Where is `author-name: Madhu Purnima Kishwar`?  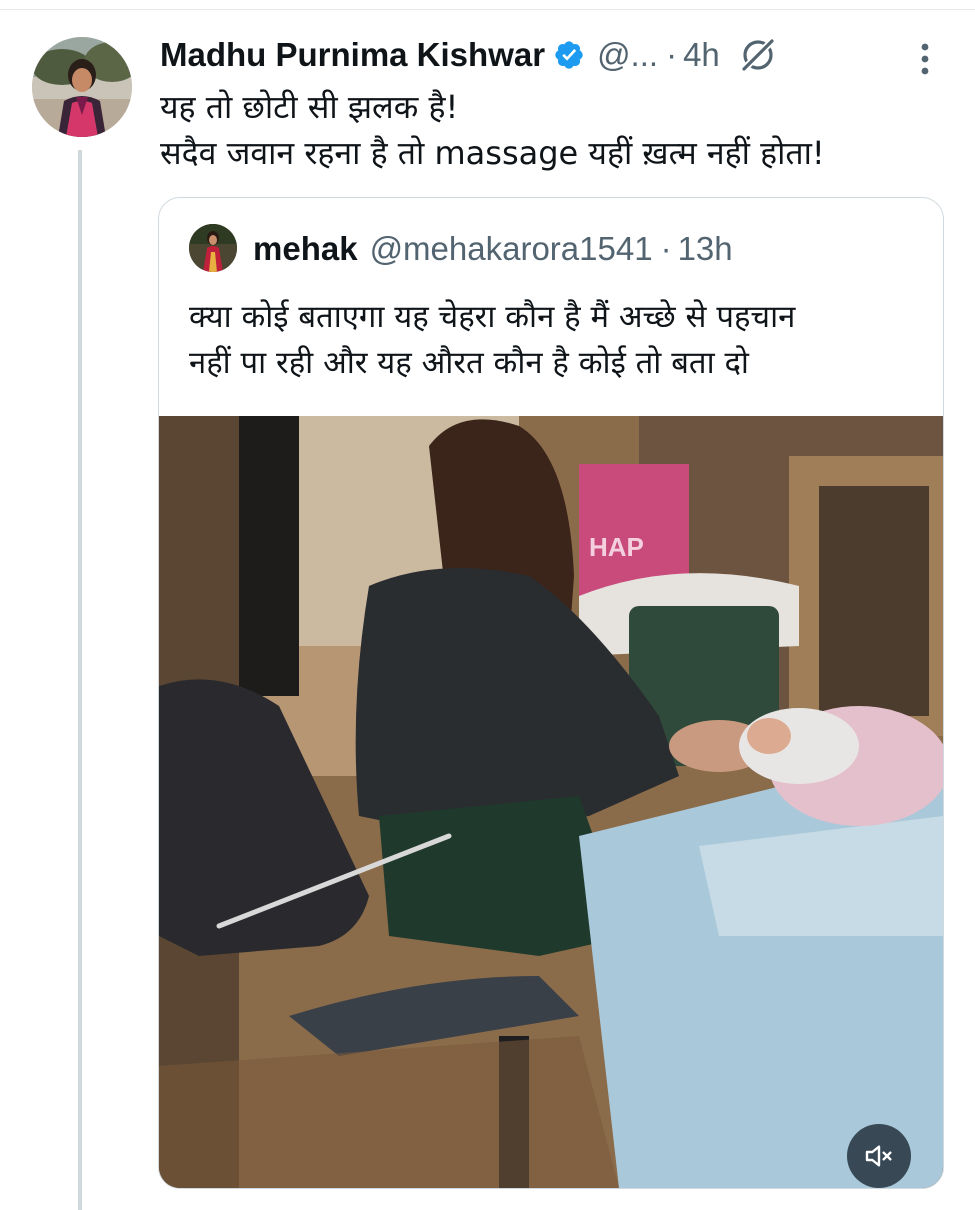 author-name: Madhu Purnima Kishwar is located at coordinates (352, 55).